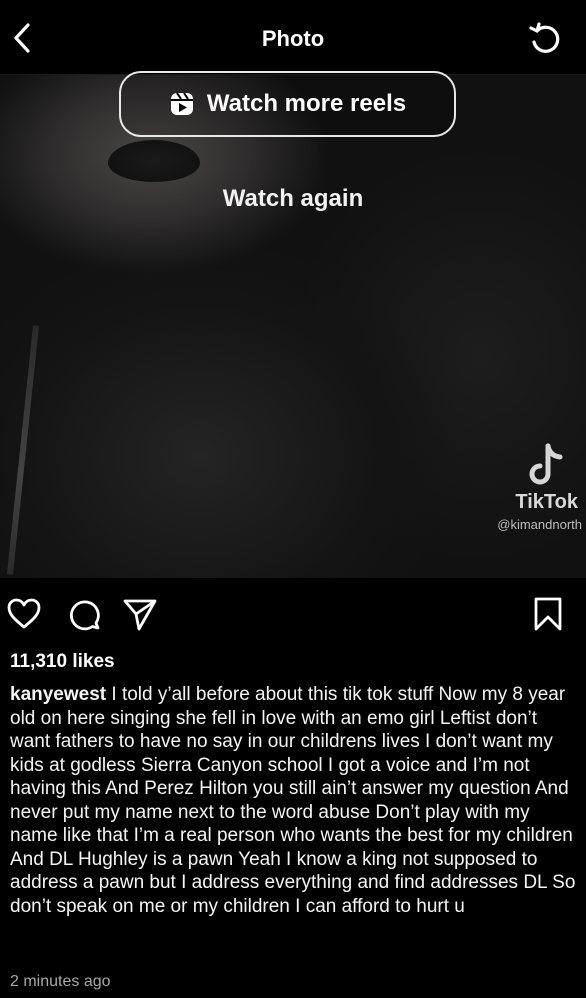 Image resolution: width=586 pixels, height=998 pixels. Describe the element at coordinates (62, 662) in the screenshot. I see `like-count: 11,310 likes` at that location.